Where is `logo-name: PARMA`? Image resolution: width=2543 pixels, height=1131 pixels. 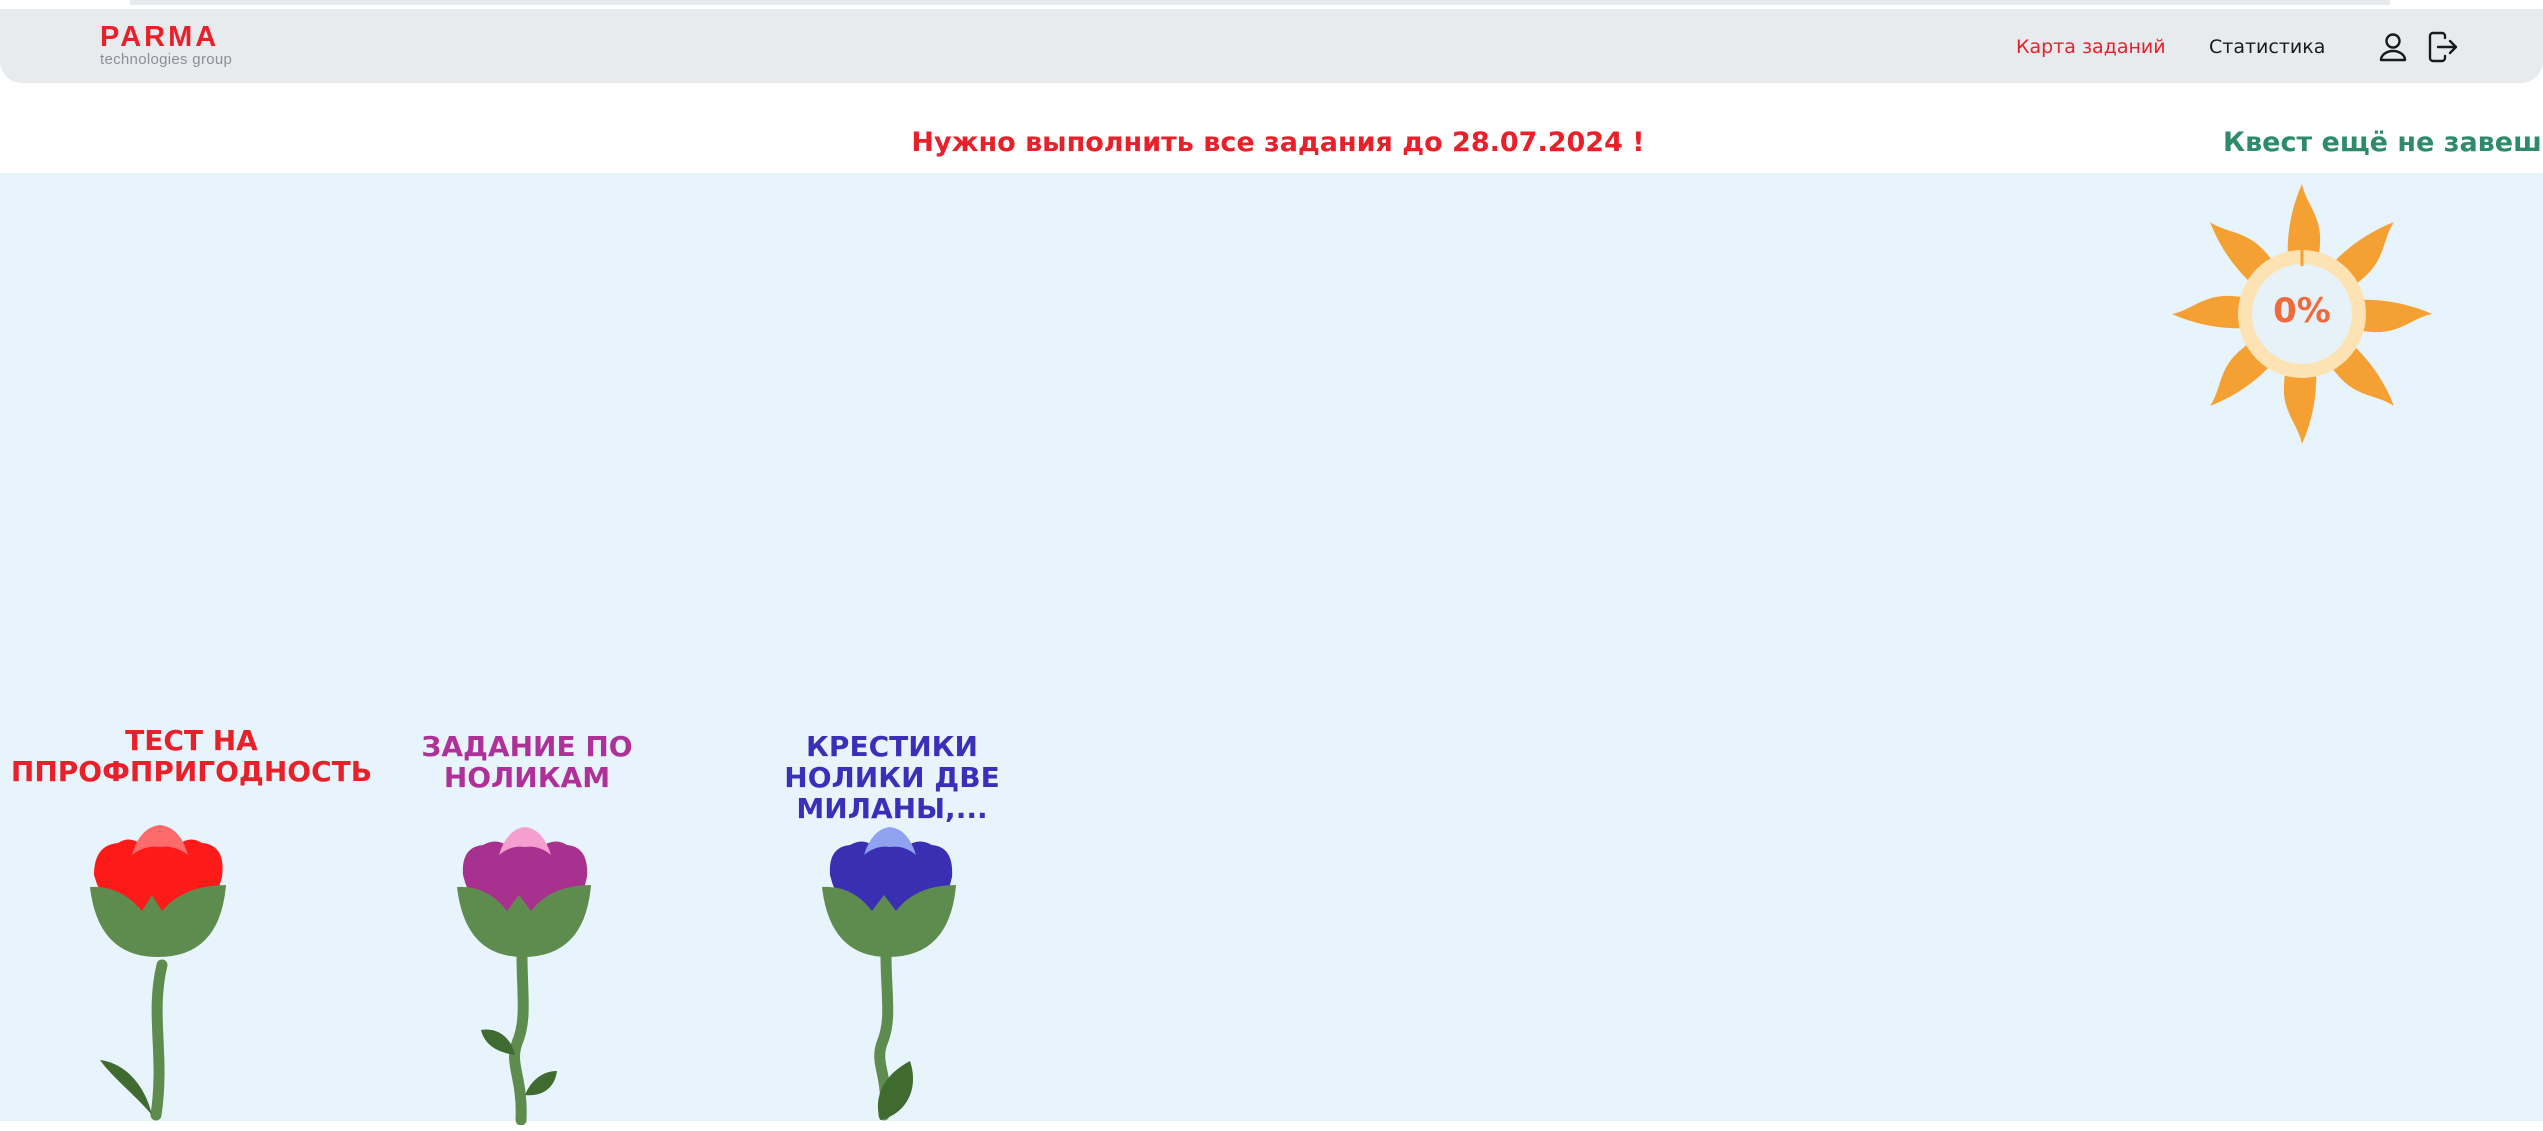
logo-name: PARMA is located at coordinates (160, 37).